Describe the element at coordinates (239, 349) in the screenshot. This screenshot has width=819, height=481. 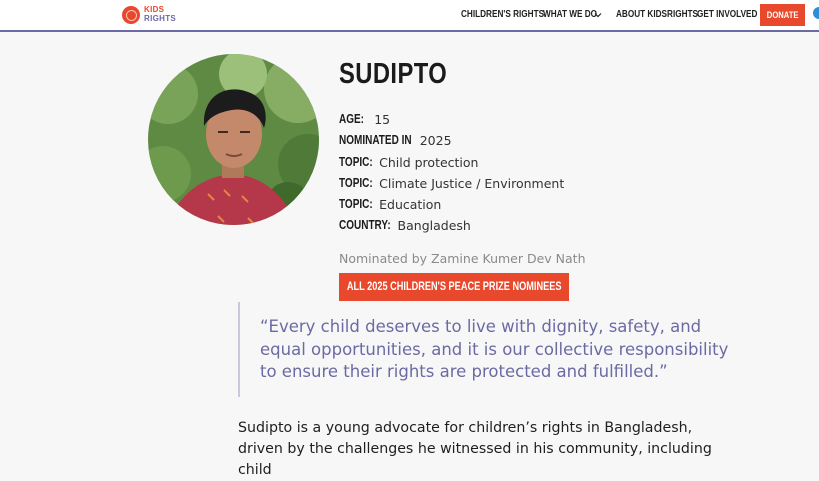
I see `quote-divider` at that location.